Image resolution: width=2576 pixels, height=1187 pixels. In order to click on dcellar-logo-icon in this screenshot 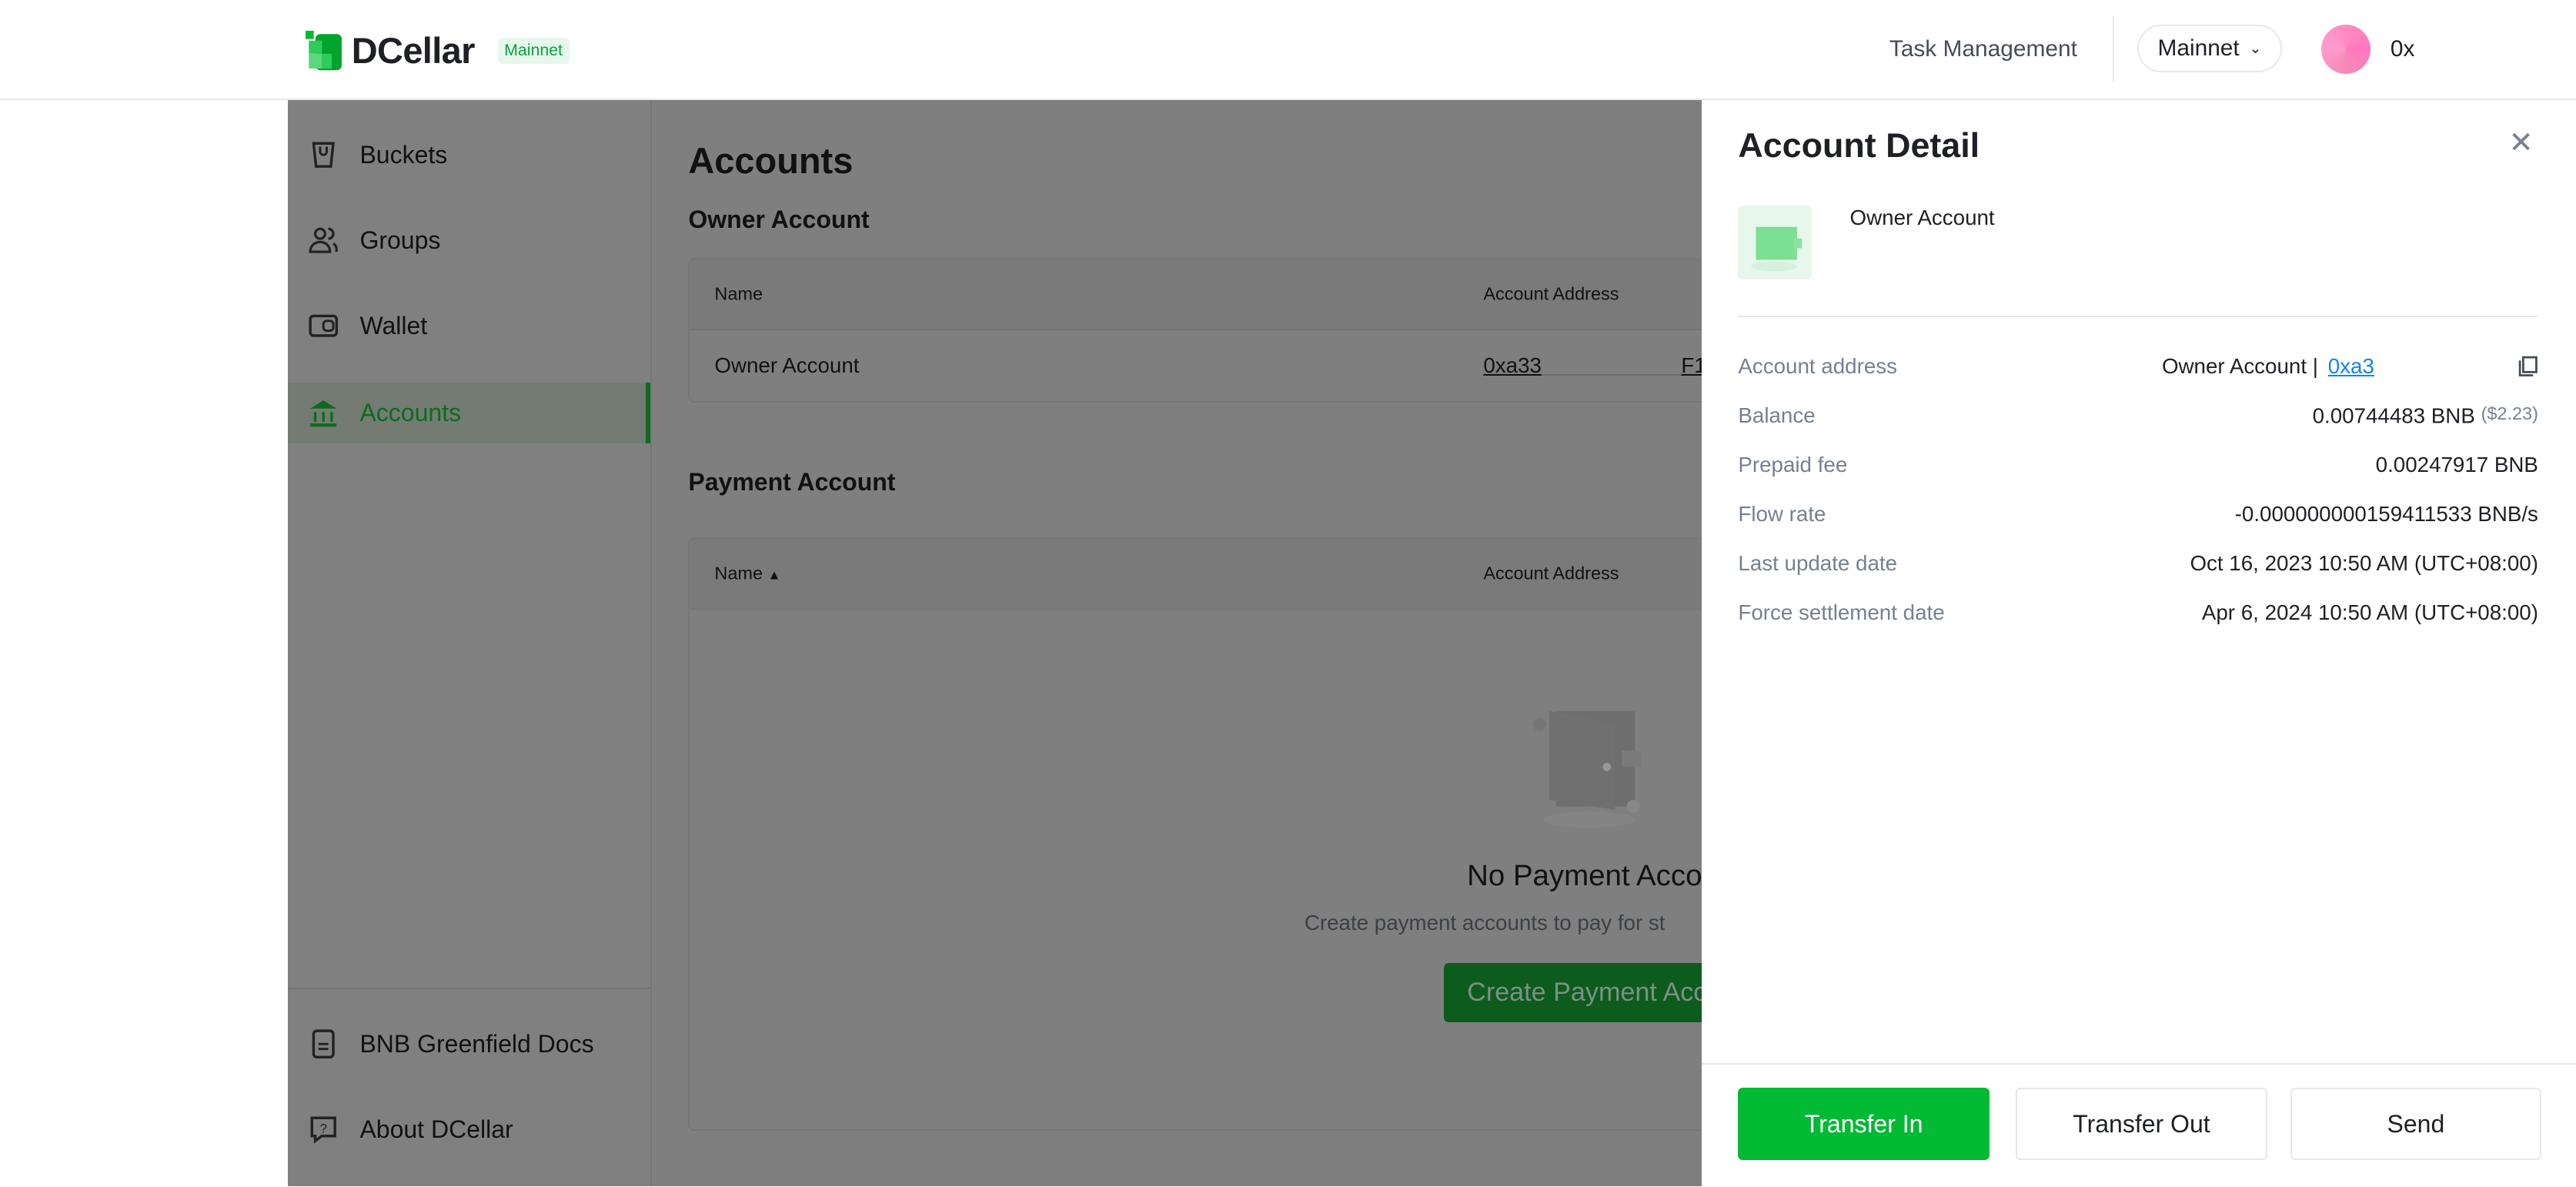, I will do `click(324, 51)`.